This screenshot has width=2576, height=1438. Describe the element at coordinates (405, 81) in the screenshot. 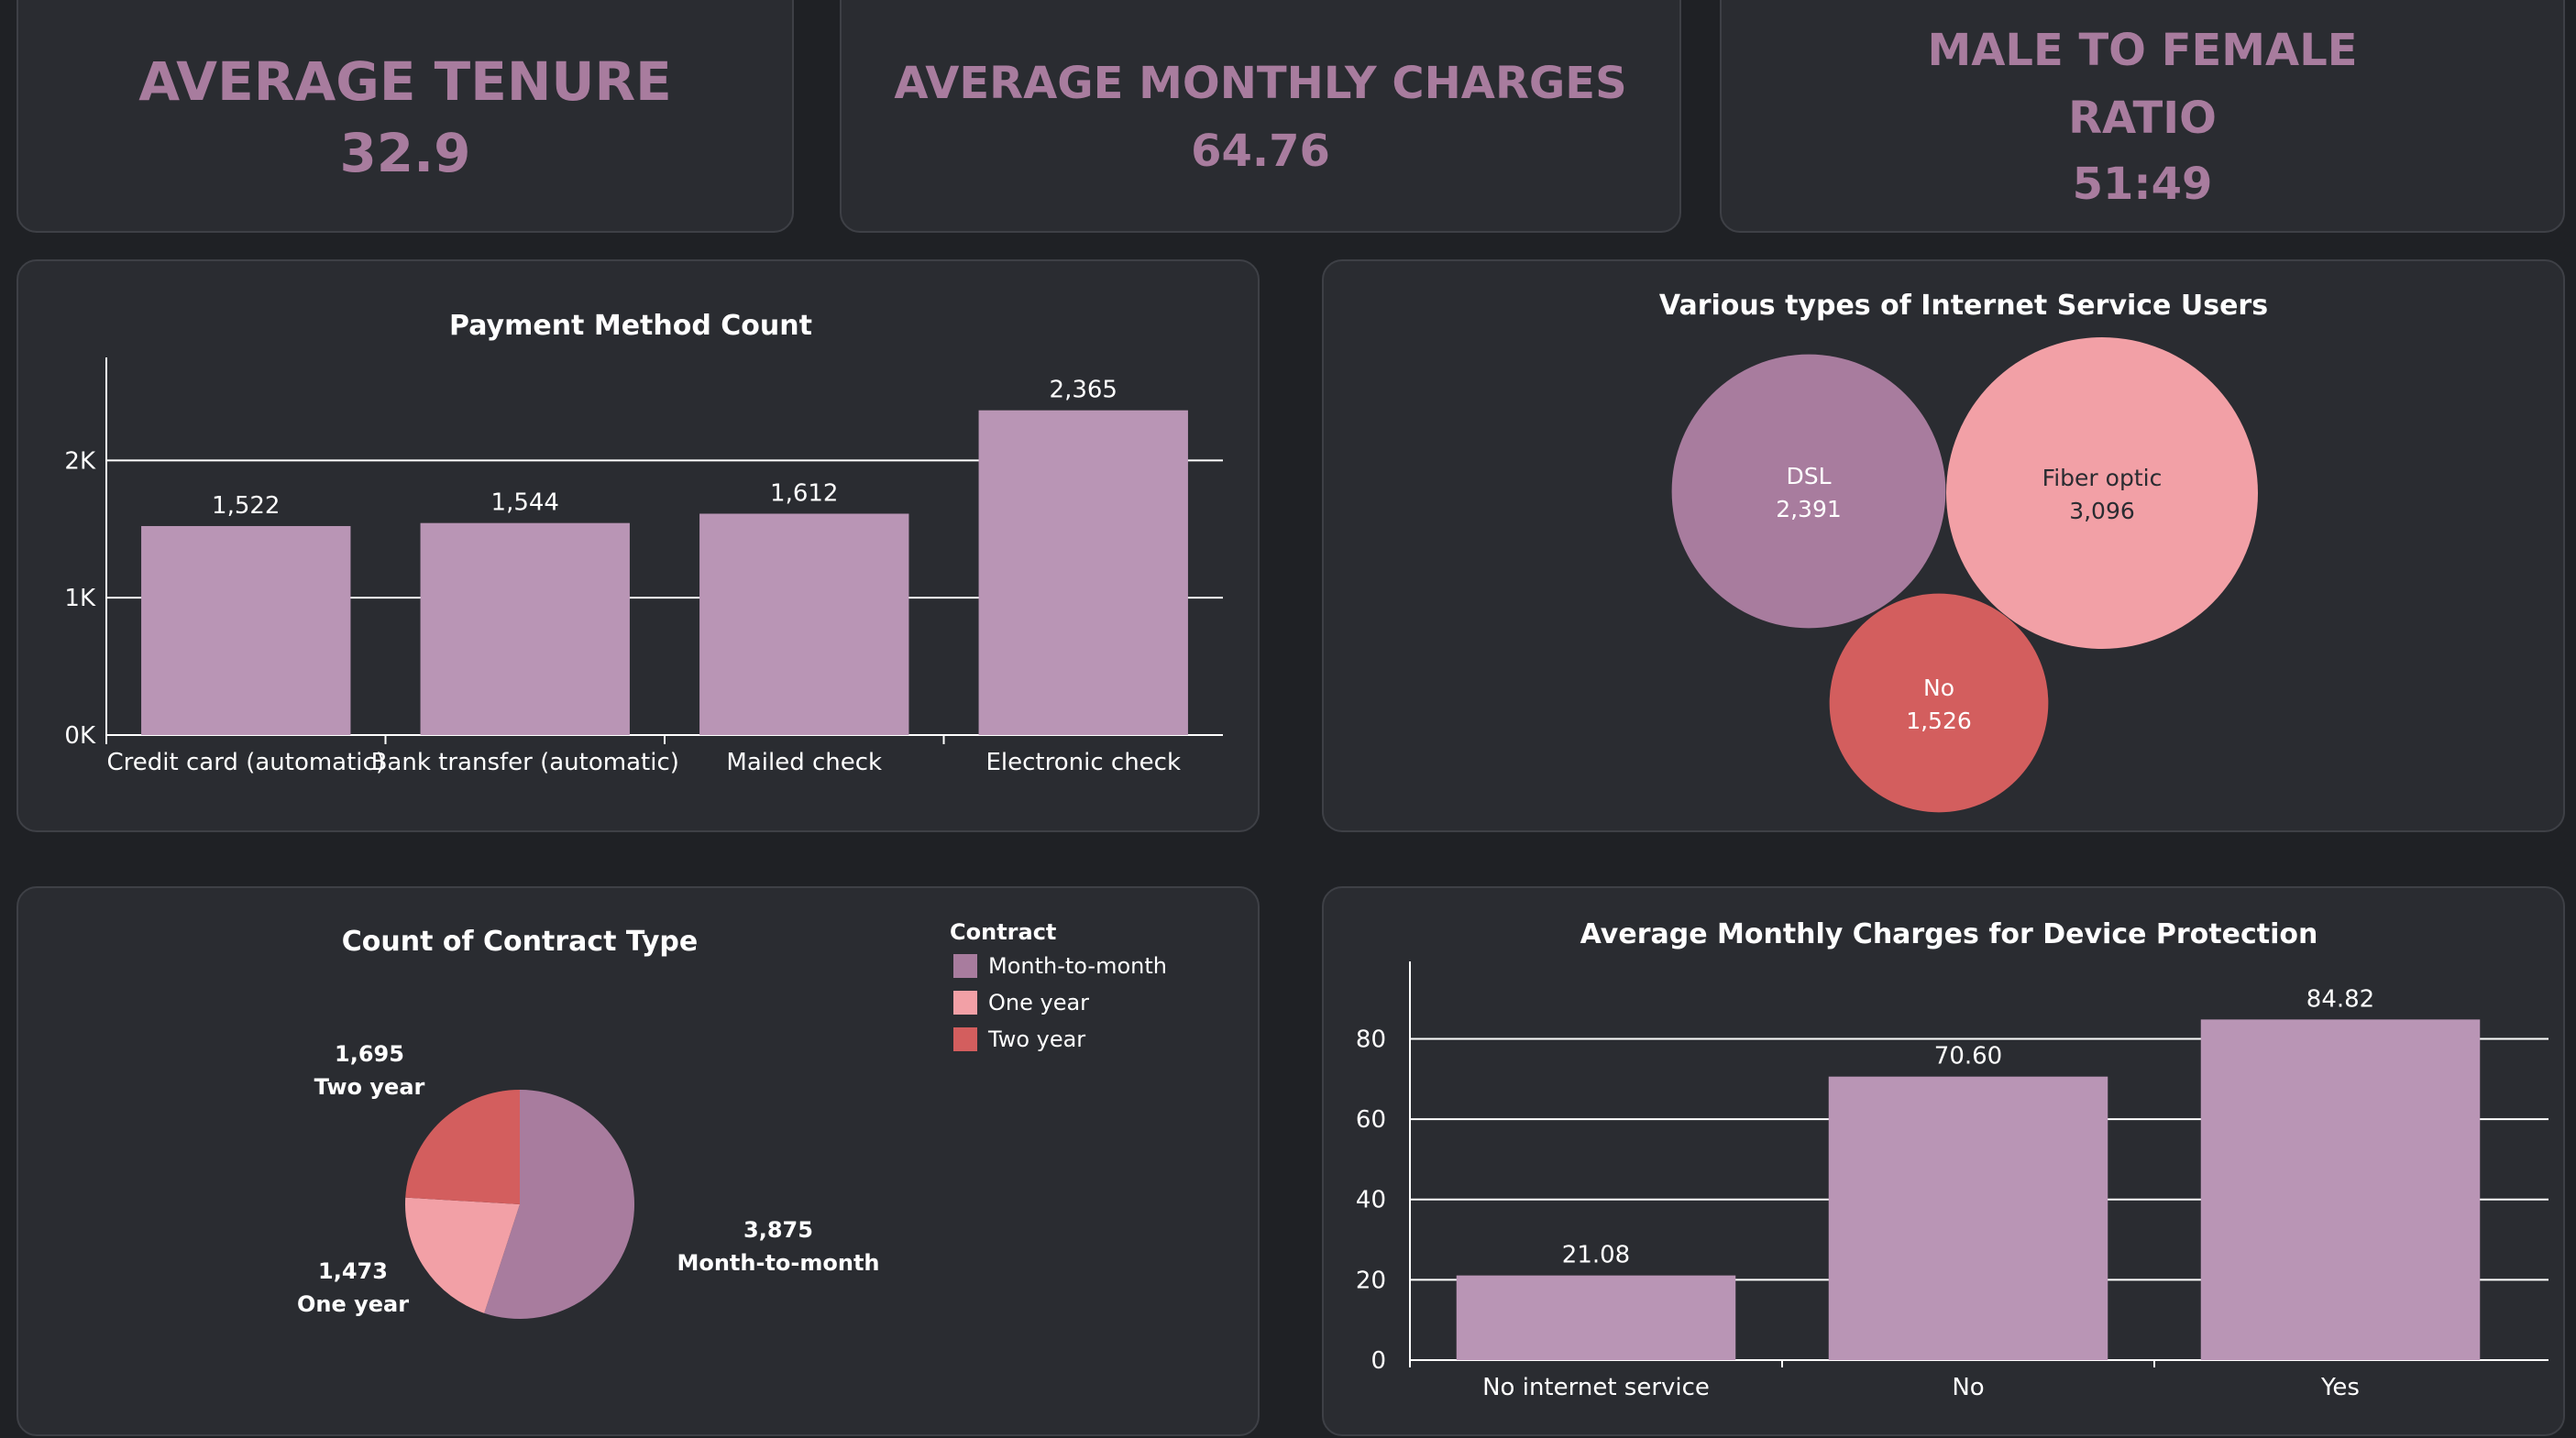

I see `kpi-label: AVERAGE TENURE` at that location.